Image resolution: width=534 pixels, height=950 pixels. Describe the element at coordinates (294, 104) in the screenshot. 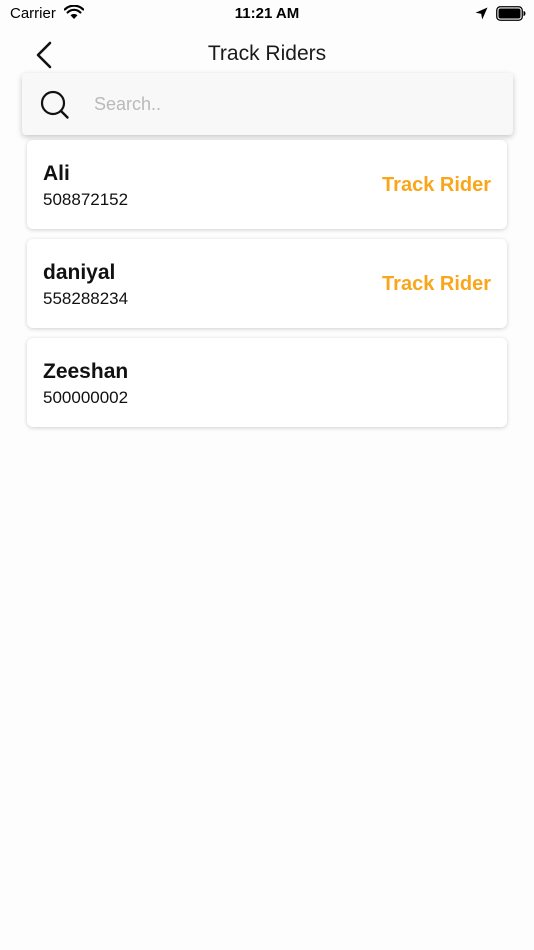

I see `search-input` at that location.